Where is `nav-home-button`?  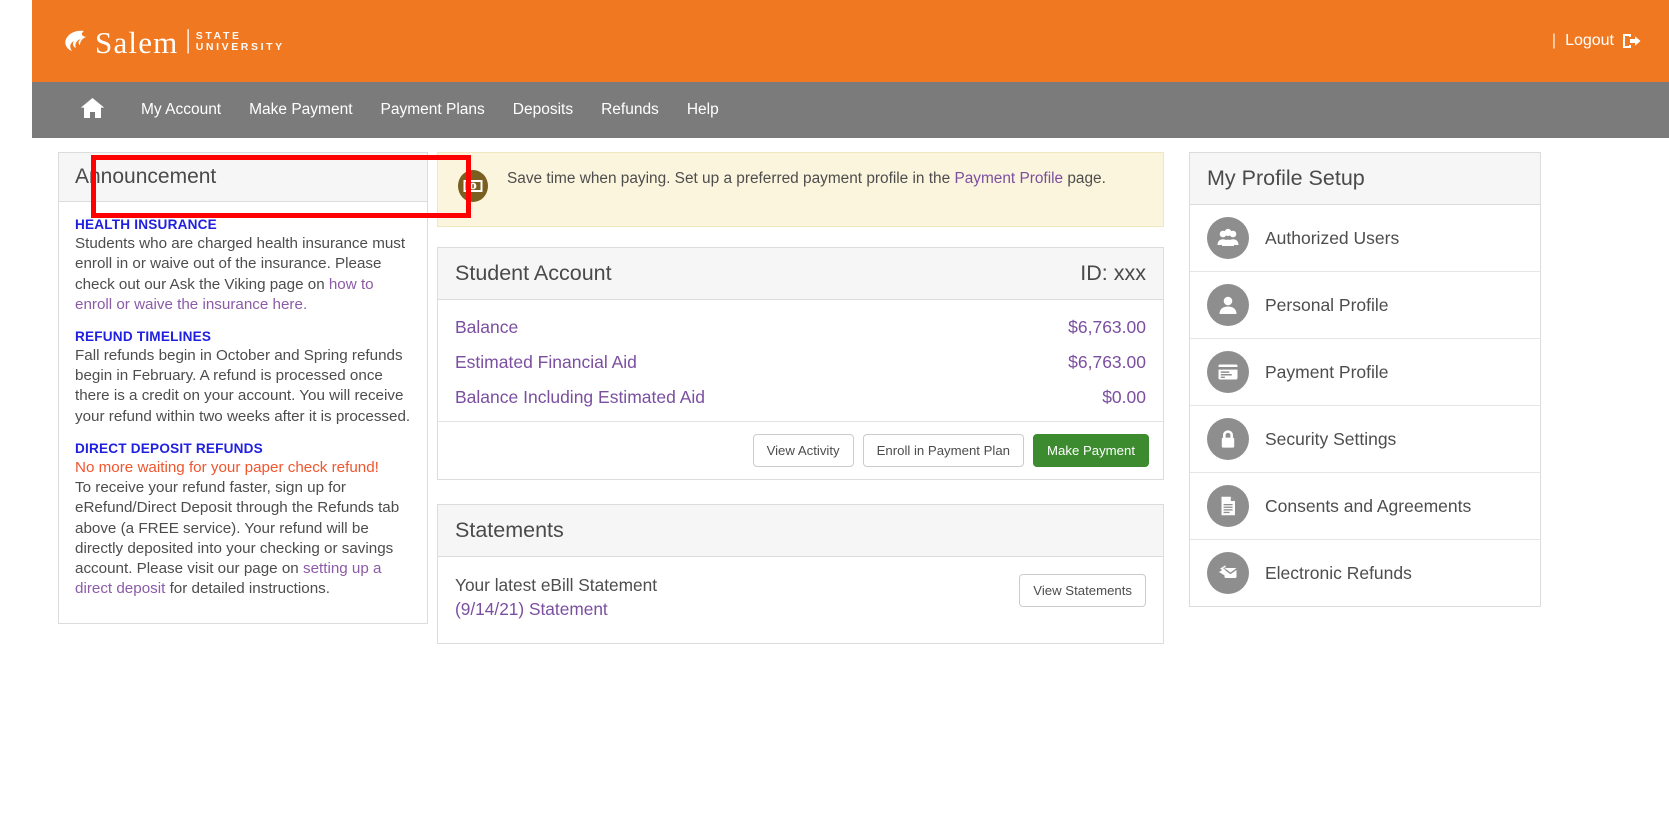 nav-home-button is located at coordinates (79, 110).